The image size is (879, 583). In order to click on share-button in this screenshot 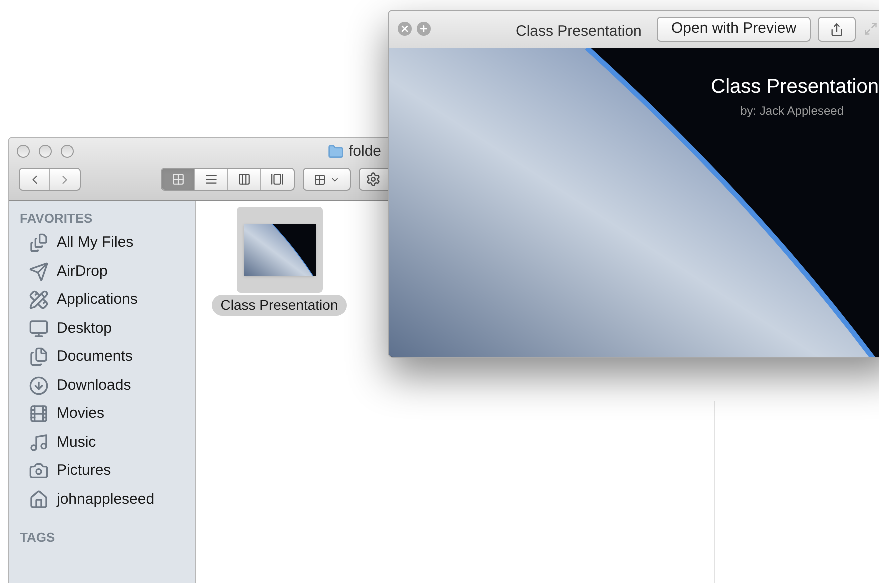, I will do `click(837, 29)`.